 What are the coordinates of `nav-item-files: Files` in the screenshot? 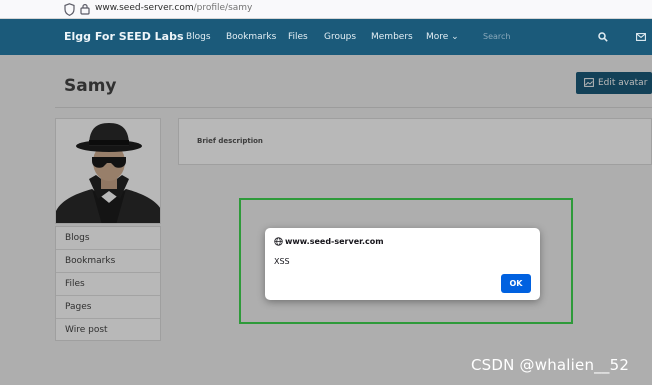 It's located at (298, 37).